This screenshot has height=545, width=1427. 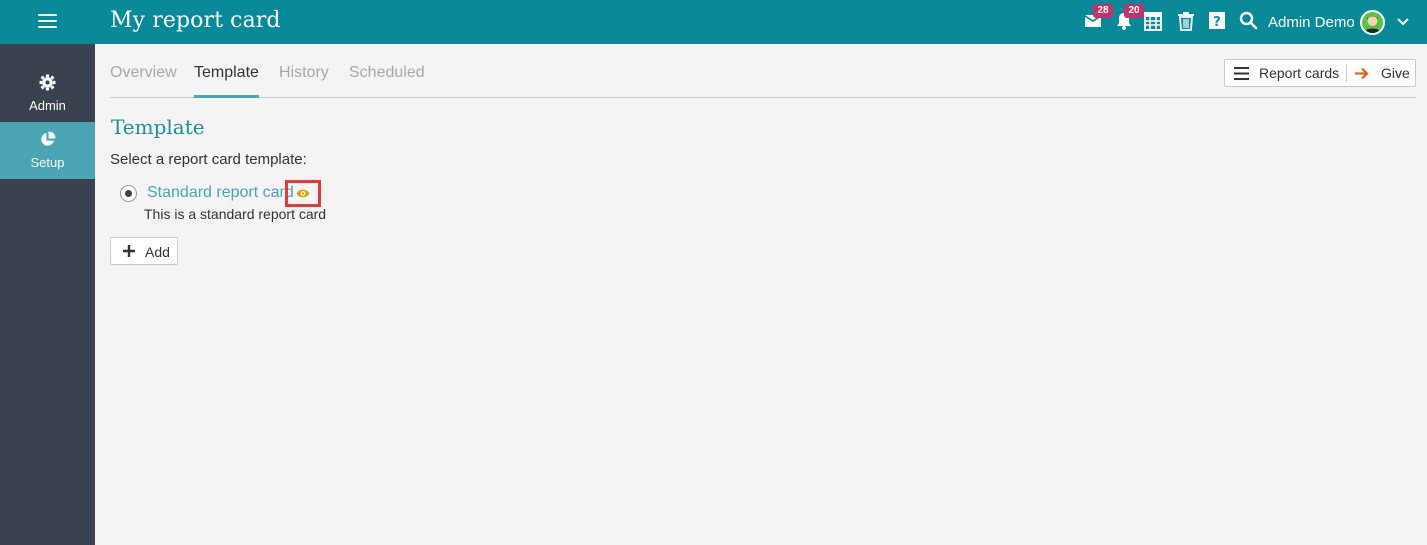 I want to click on arrow-right-icon, so click(x=1362, y=73).